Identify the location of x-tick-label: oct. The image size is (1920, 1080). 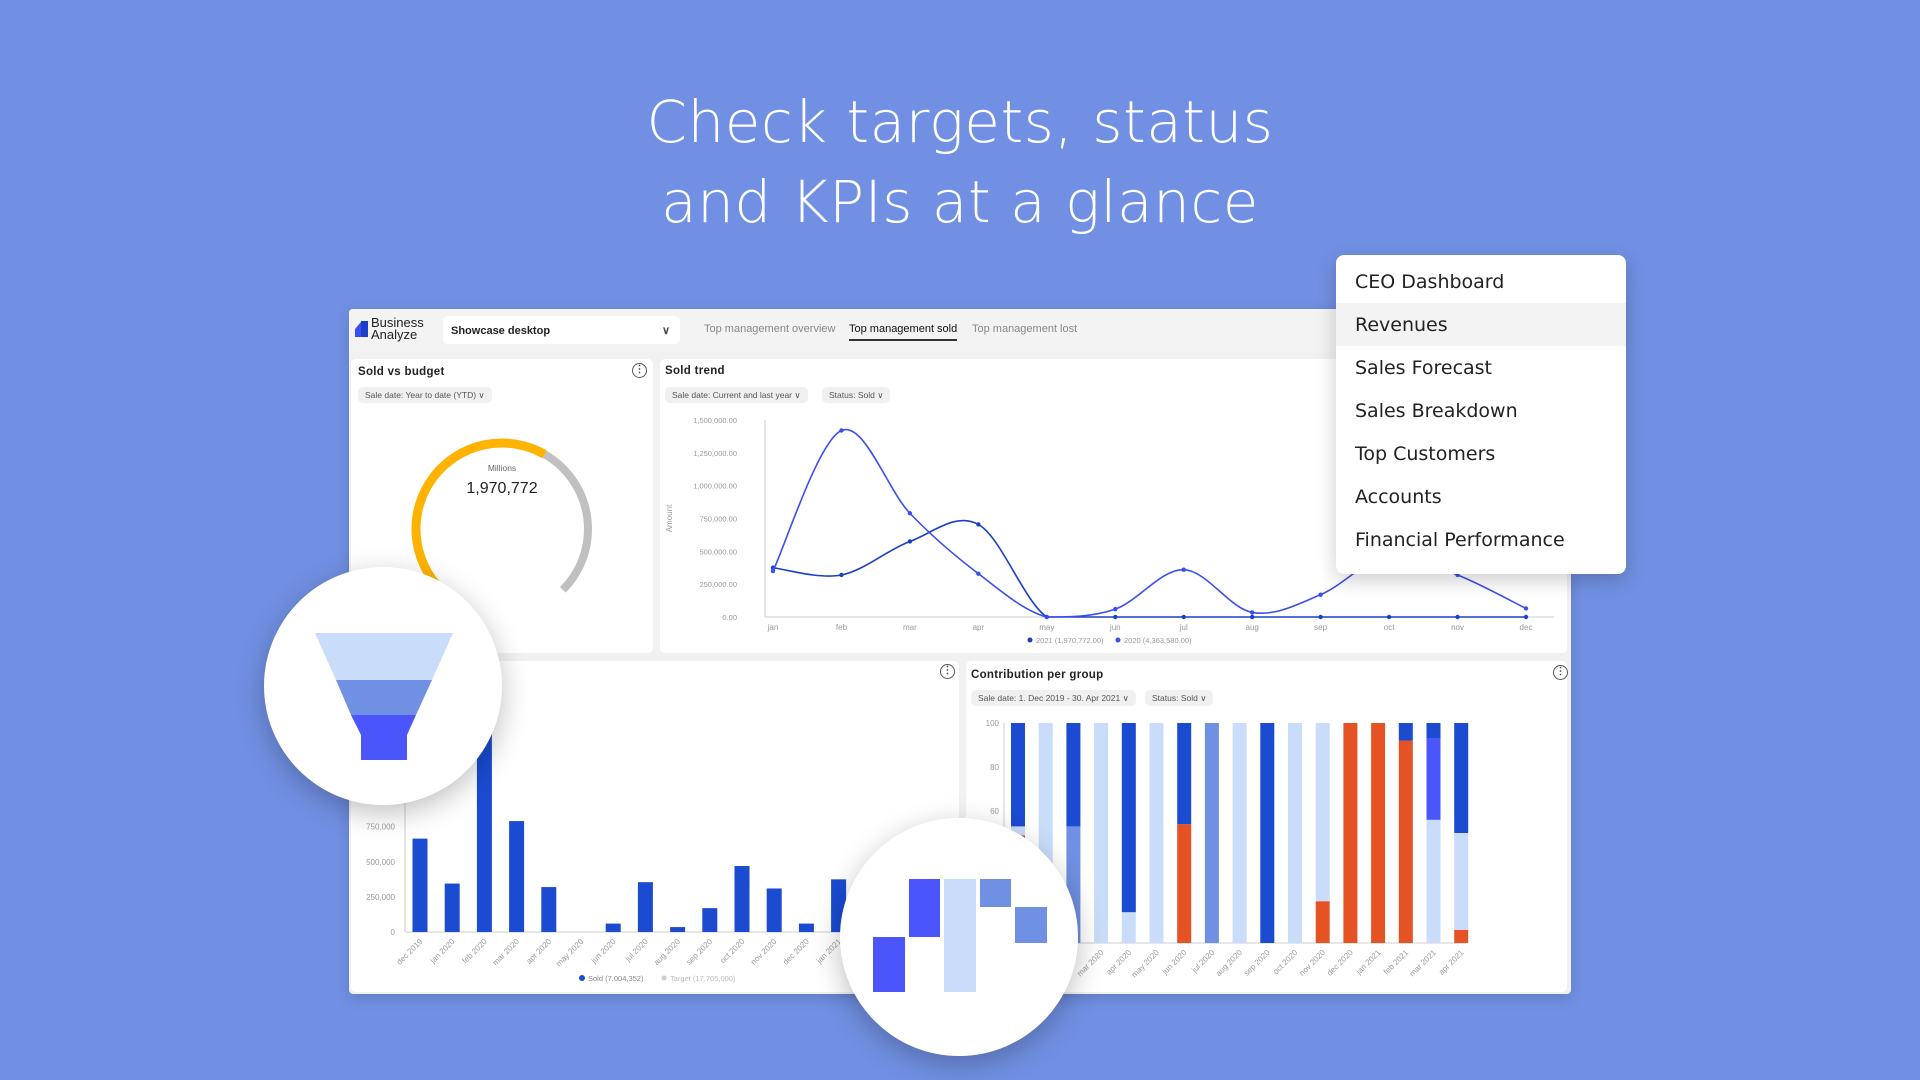
(1389, 627).